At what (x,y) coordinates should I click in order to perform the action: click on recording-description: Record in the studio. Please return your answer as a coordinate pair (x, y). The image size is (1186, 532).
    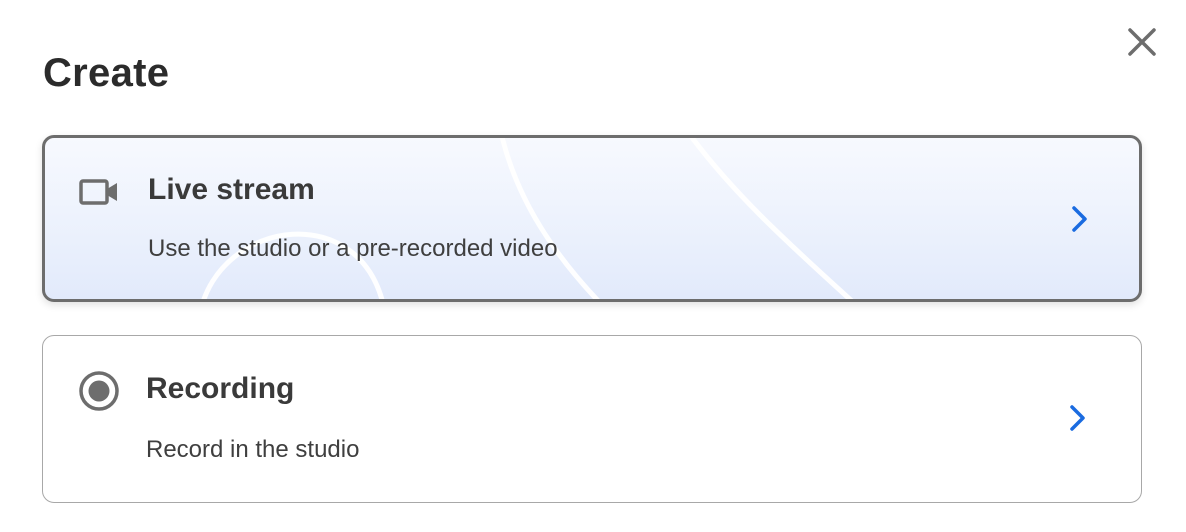
    Looking at the image, I should click on (253, 449).